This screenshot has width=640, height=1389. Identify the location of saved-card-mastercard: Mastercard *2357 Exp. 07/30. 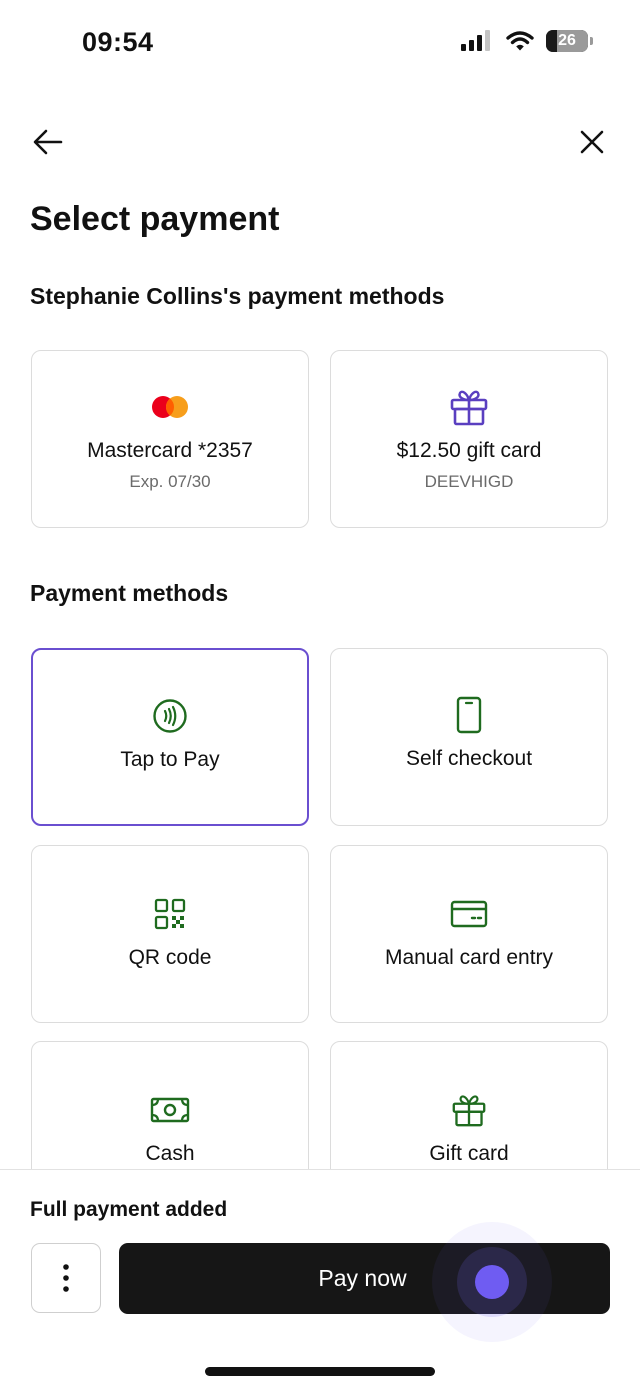
(170, 439).